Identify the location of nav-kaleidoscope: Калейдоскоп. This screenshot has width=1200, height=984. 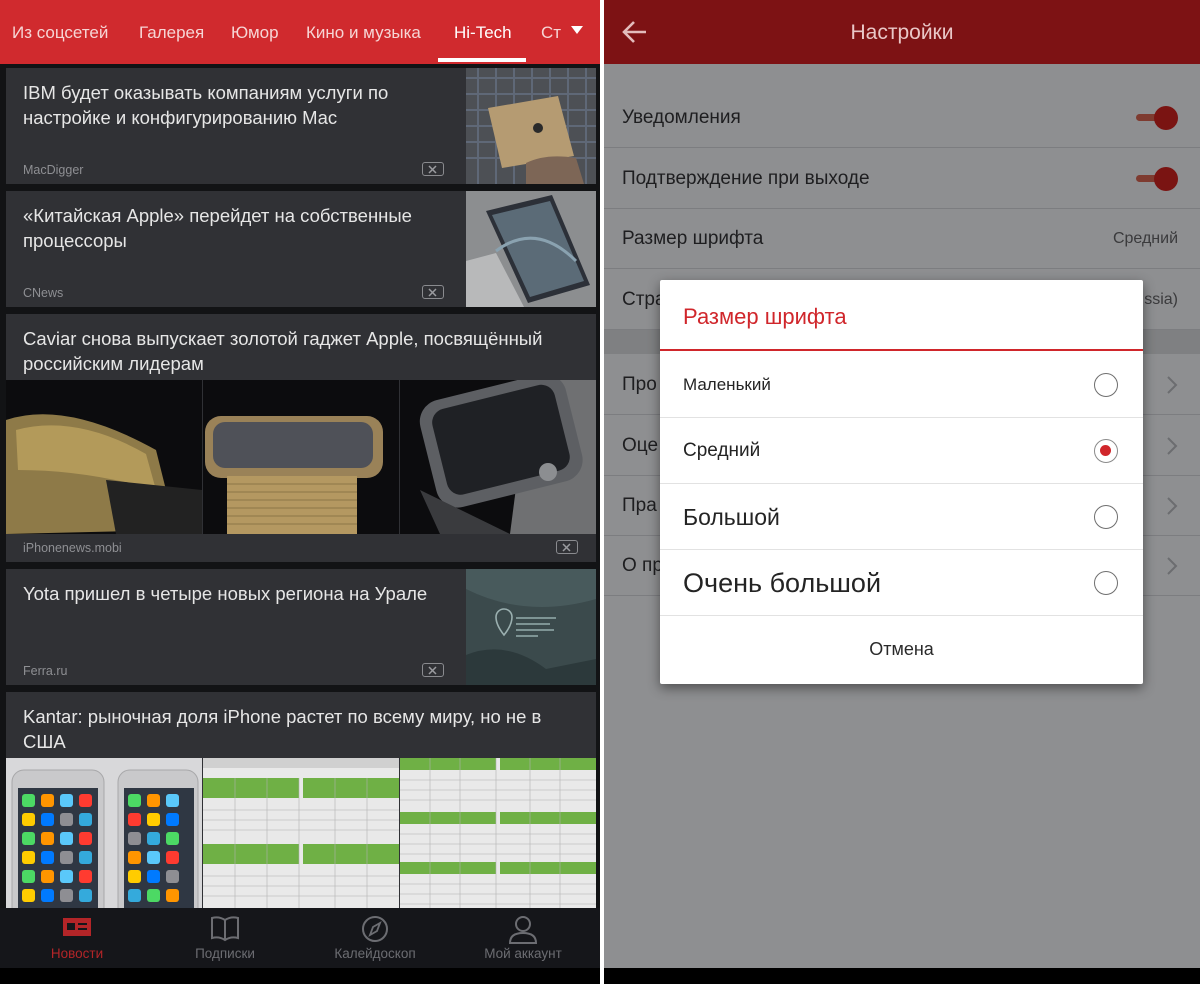
(375, 938).